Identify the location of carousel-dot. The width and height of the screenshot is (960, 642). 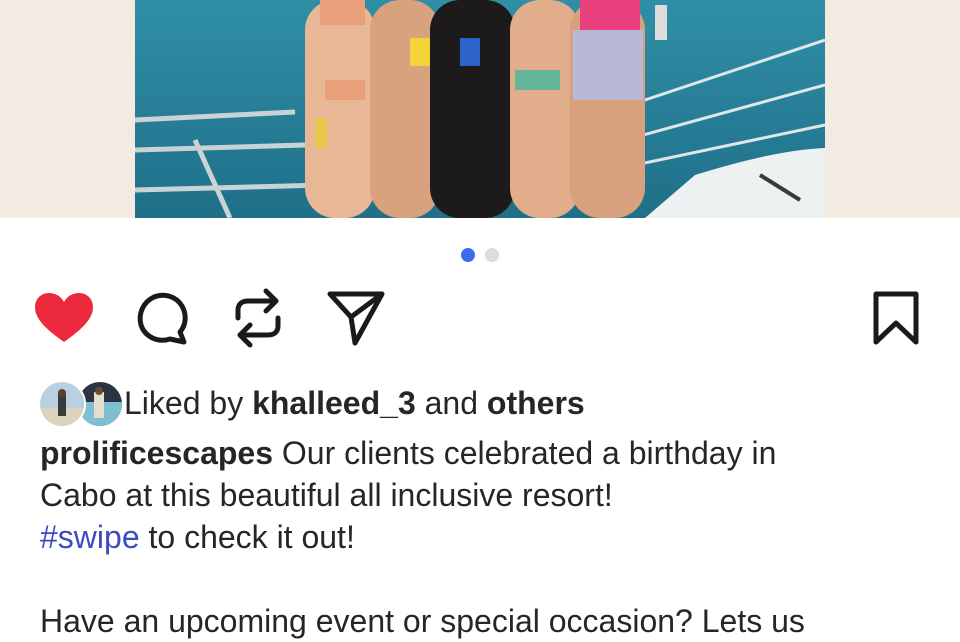
(492, 255).